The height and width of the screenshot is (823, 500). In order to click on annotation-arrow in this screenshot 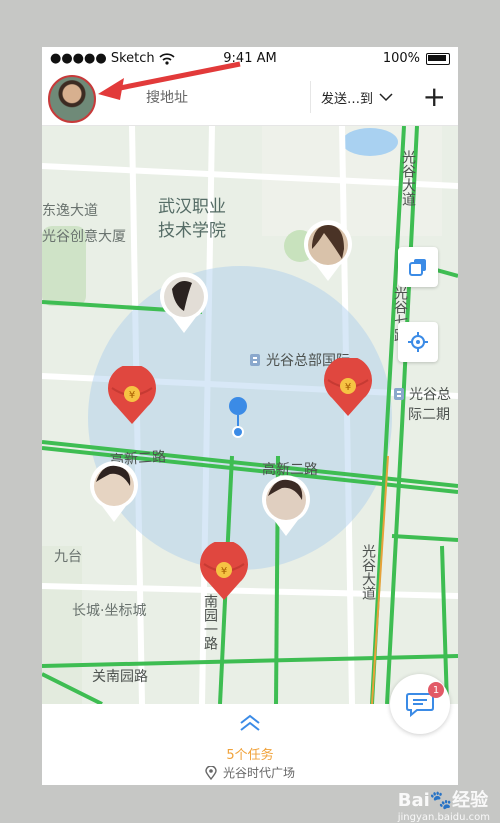, I will do `click(169, 80)`.